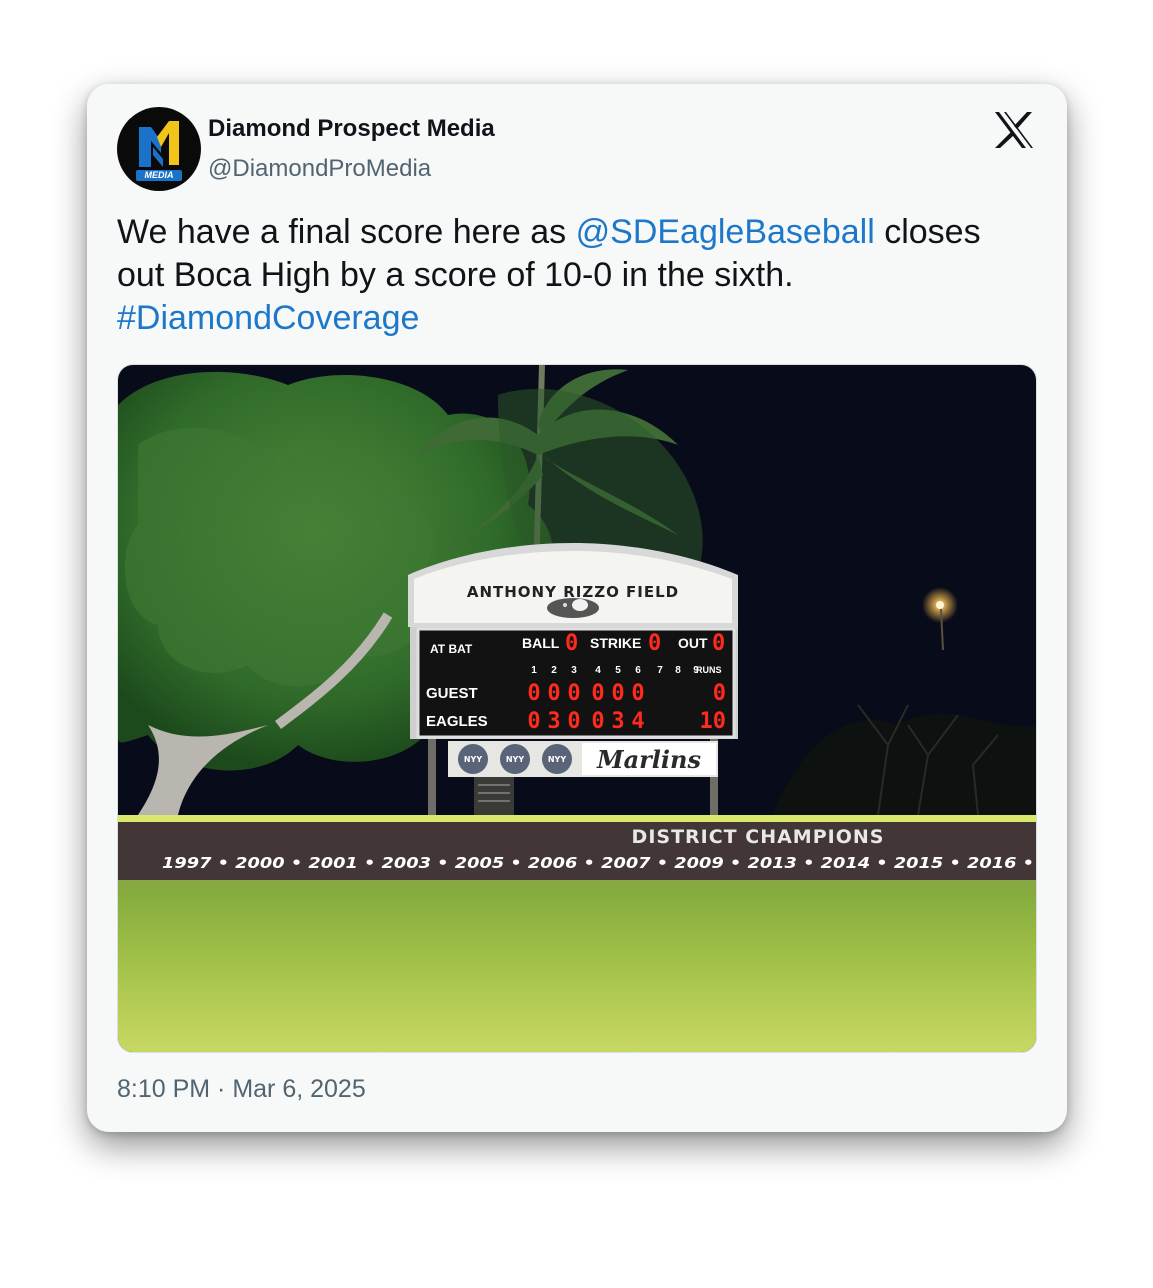 The width and height of the screenshot is (1153, 1288). I want to click on sponsor-sign: Marlins, so click(648, 759).